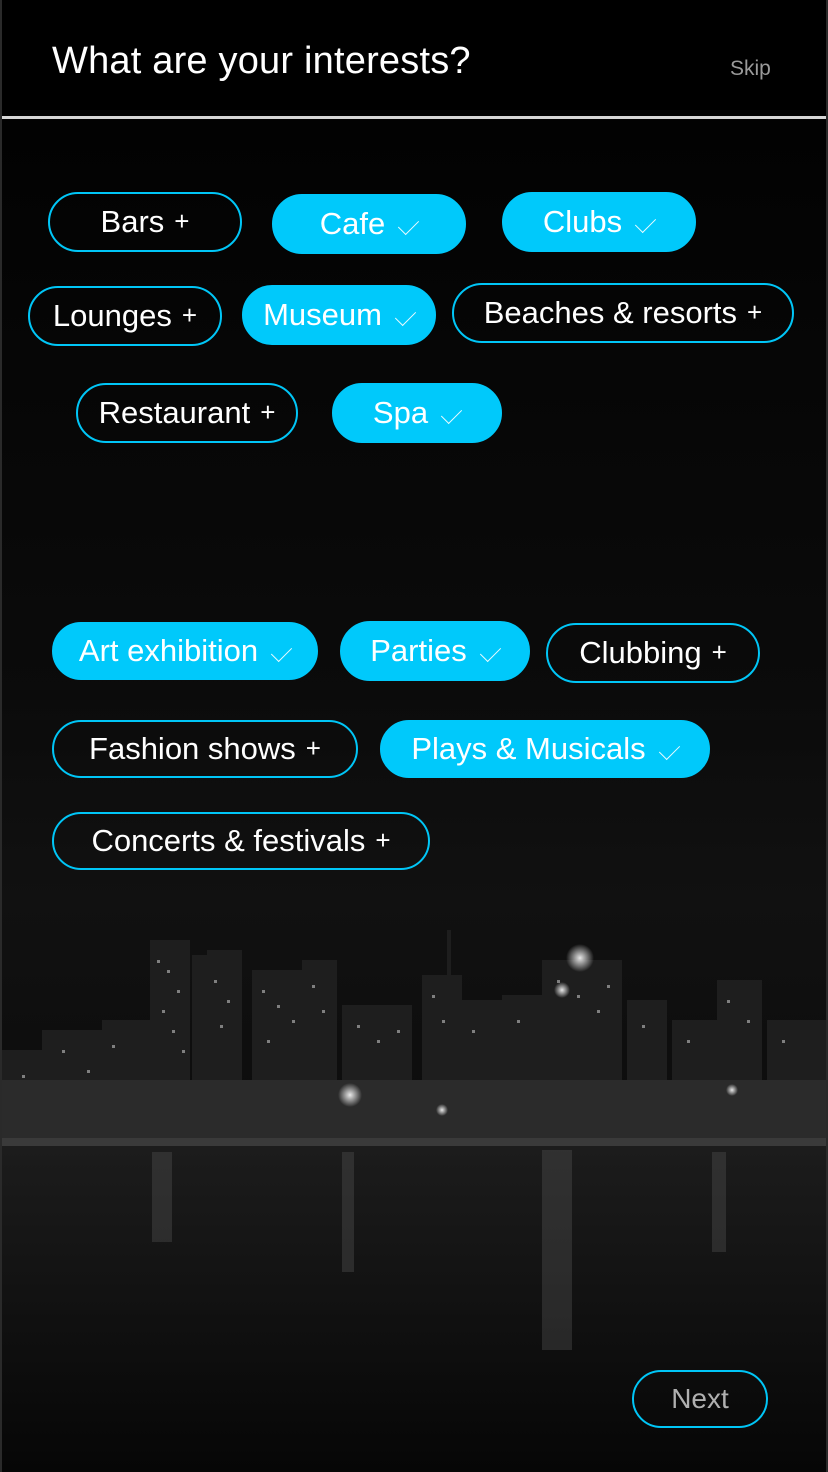  I want to click on header-divider, so click(414, 117).